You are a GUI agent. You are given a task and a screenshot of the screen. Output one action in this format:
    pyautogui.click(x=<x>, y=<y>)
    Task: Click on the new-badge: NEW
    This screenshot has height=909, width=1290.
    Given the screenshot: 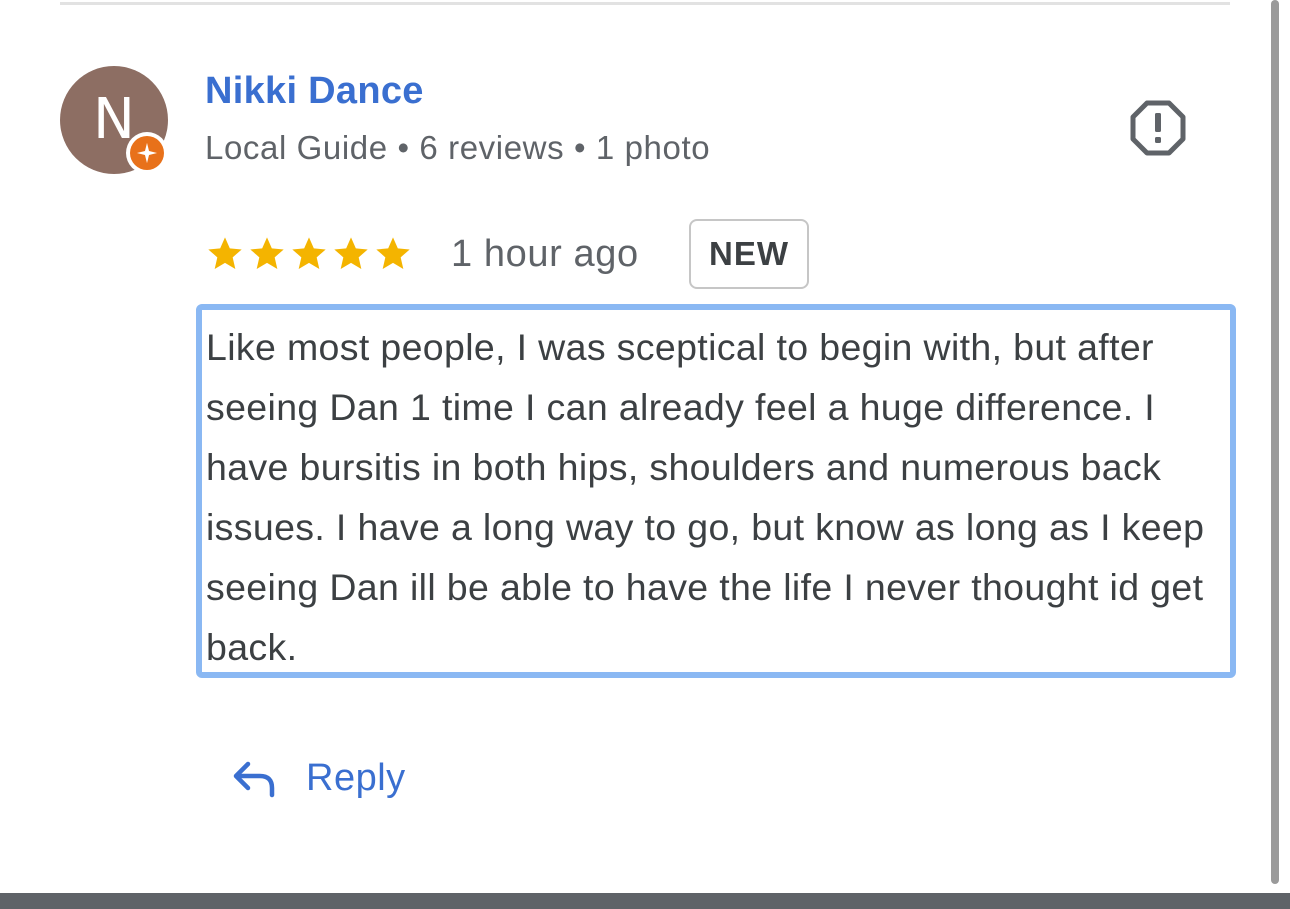 What is the action you would take?
    pyautogui.click(x=749, y=254)
    